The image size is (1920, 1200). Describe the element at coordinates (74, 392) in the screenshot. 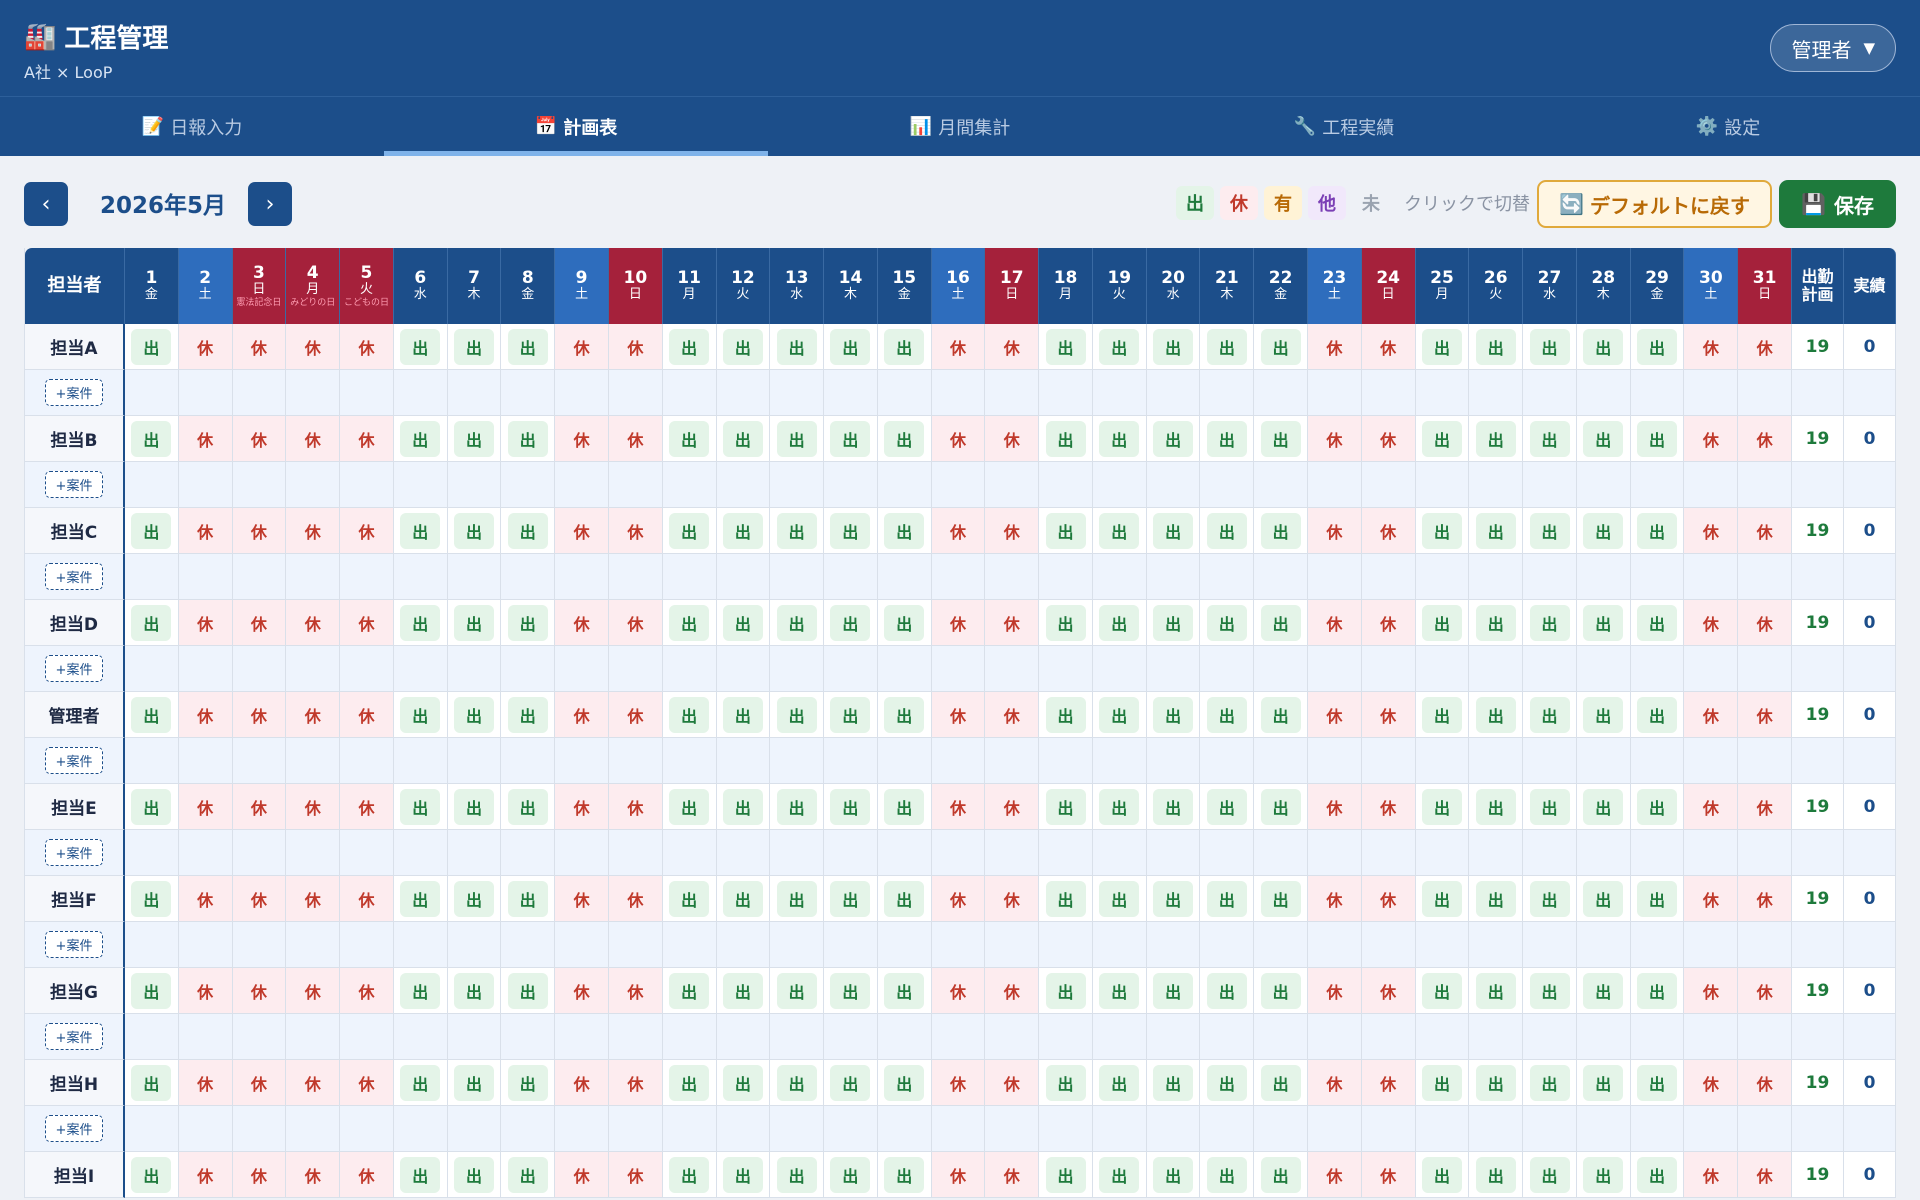

I see `add-case-button: +案件` at that location.